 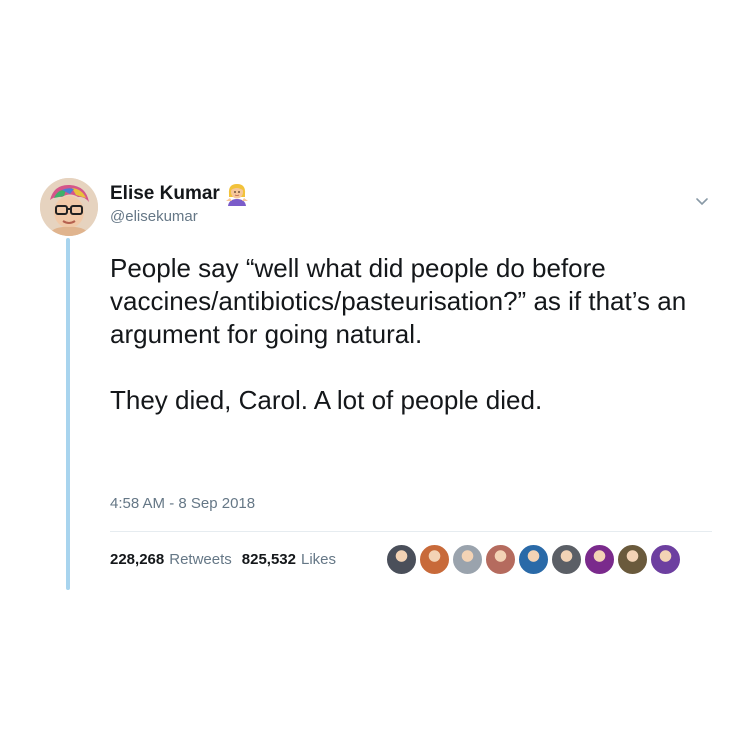 I want to click on author-display-name: Elise Kumar, so click(x=165, y=194).